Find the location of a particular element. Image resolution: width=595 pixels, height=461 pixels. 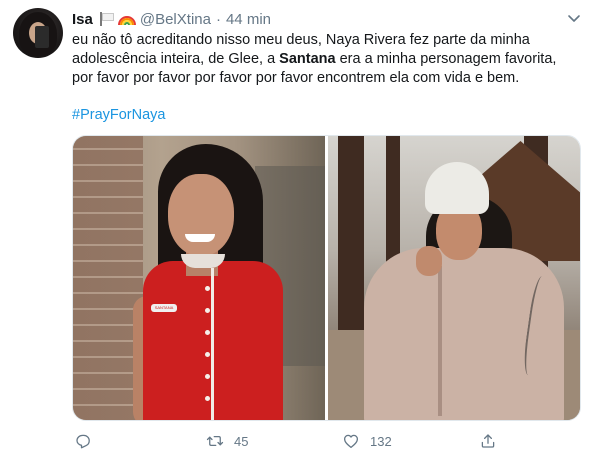

share-icon is located at coordinates (488, 441).